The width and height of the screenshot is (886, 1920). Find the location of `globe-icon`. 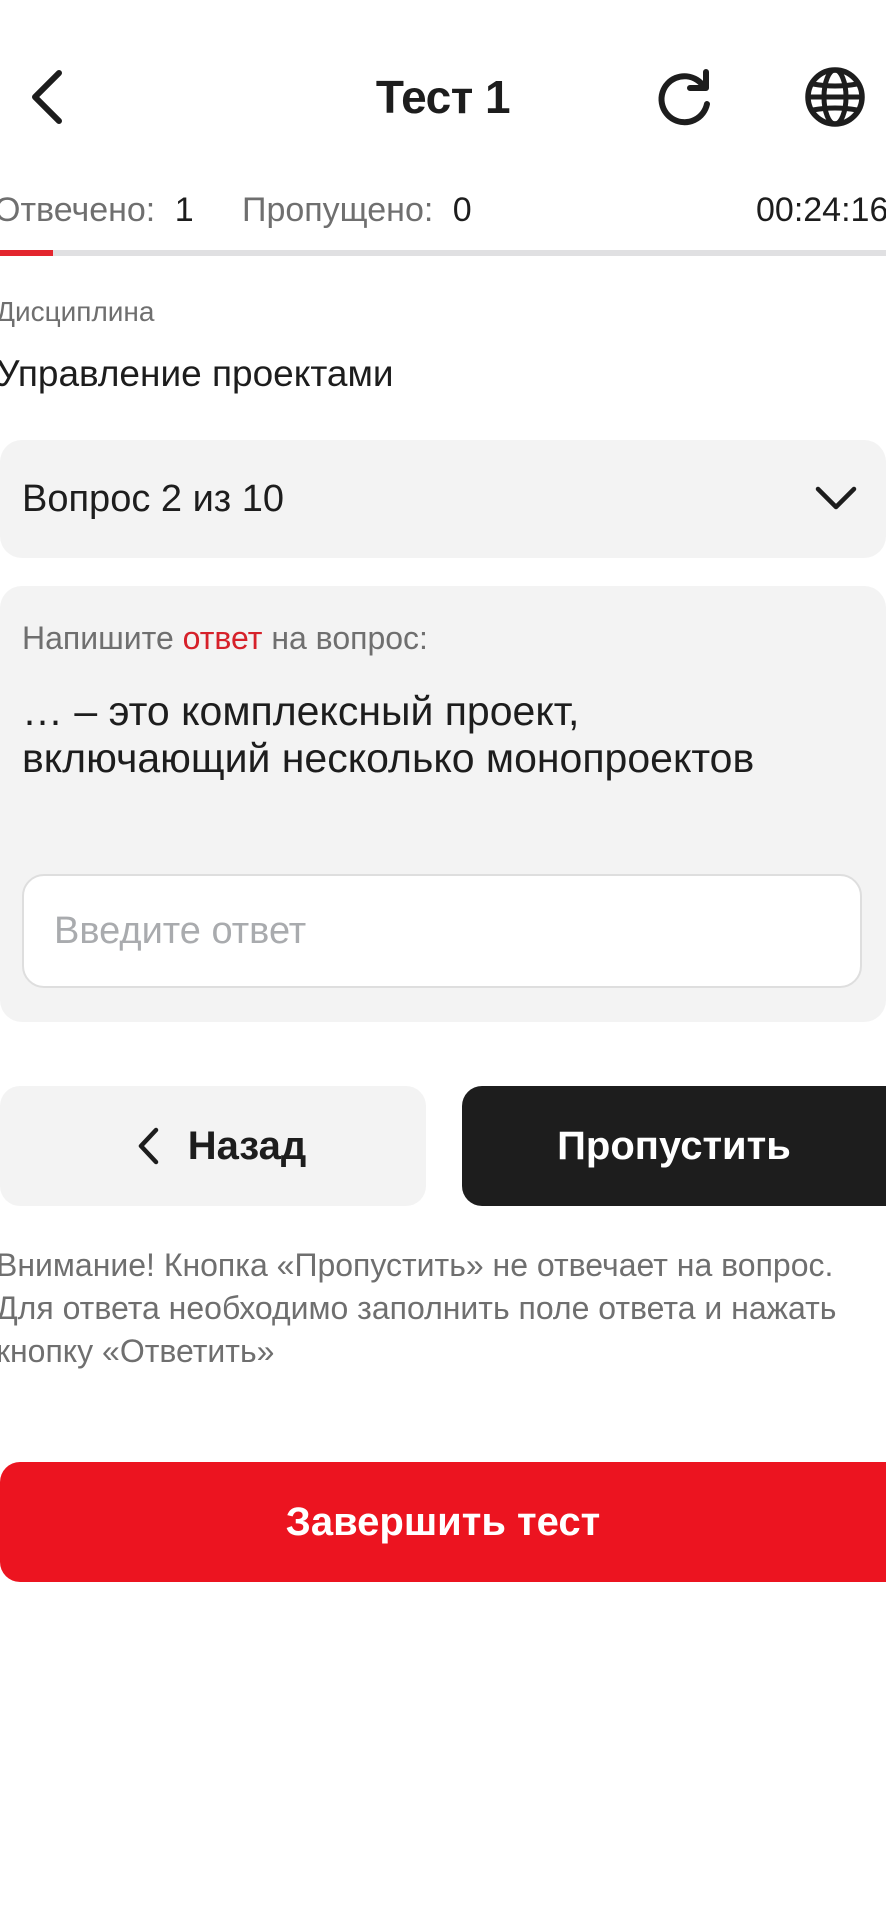

globe-icon is located at coordinates (835, 97).